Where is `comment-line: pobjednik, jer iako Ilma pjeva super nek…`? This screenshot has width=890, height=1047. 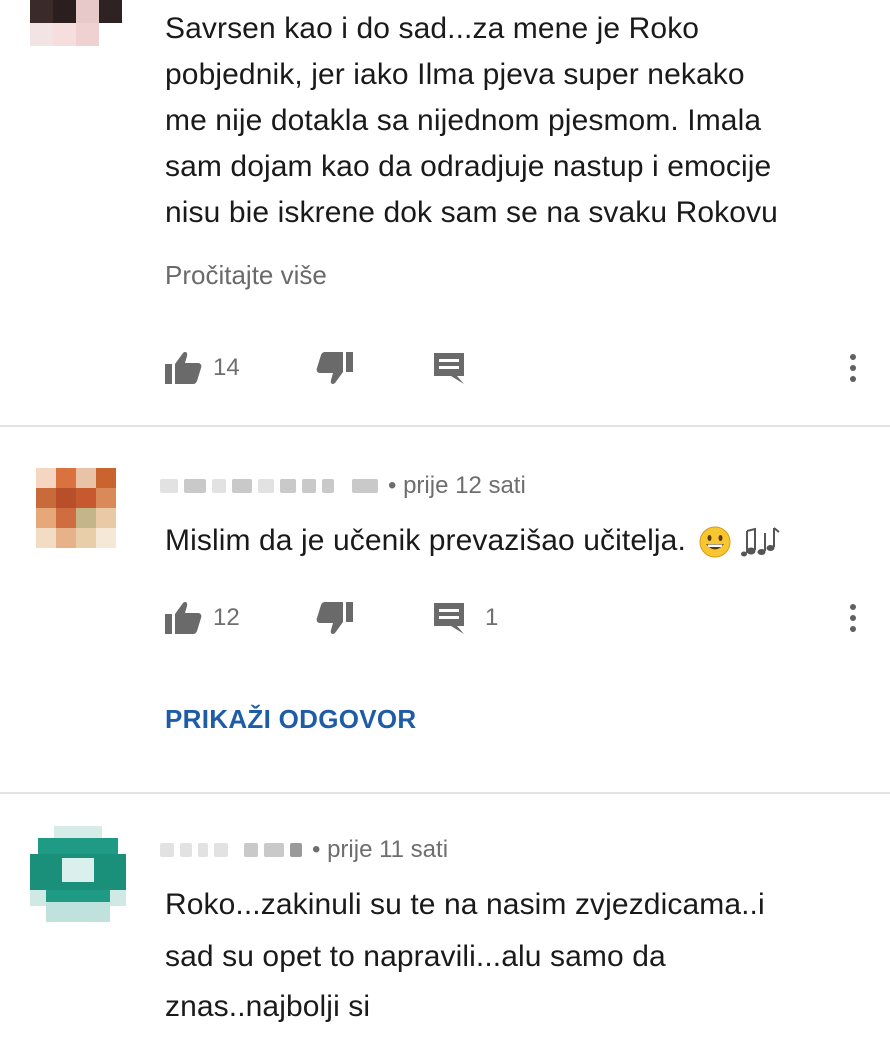
comment-line: pobjednik, jer iako Ilma pjeva super nek… is located at coordinates (455, 74).